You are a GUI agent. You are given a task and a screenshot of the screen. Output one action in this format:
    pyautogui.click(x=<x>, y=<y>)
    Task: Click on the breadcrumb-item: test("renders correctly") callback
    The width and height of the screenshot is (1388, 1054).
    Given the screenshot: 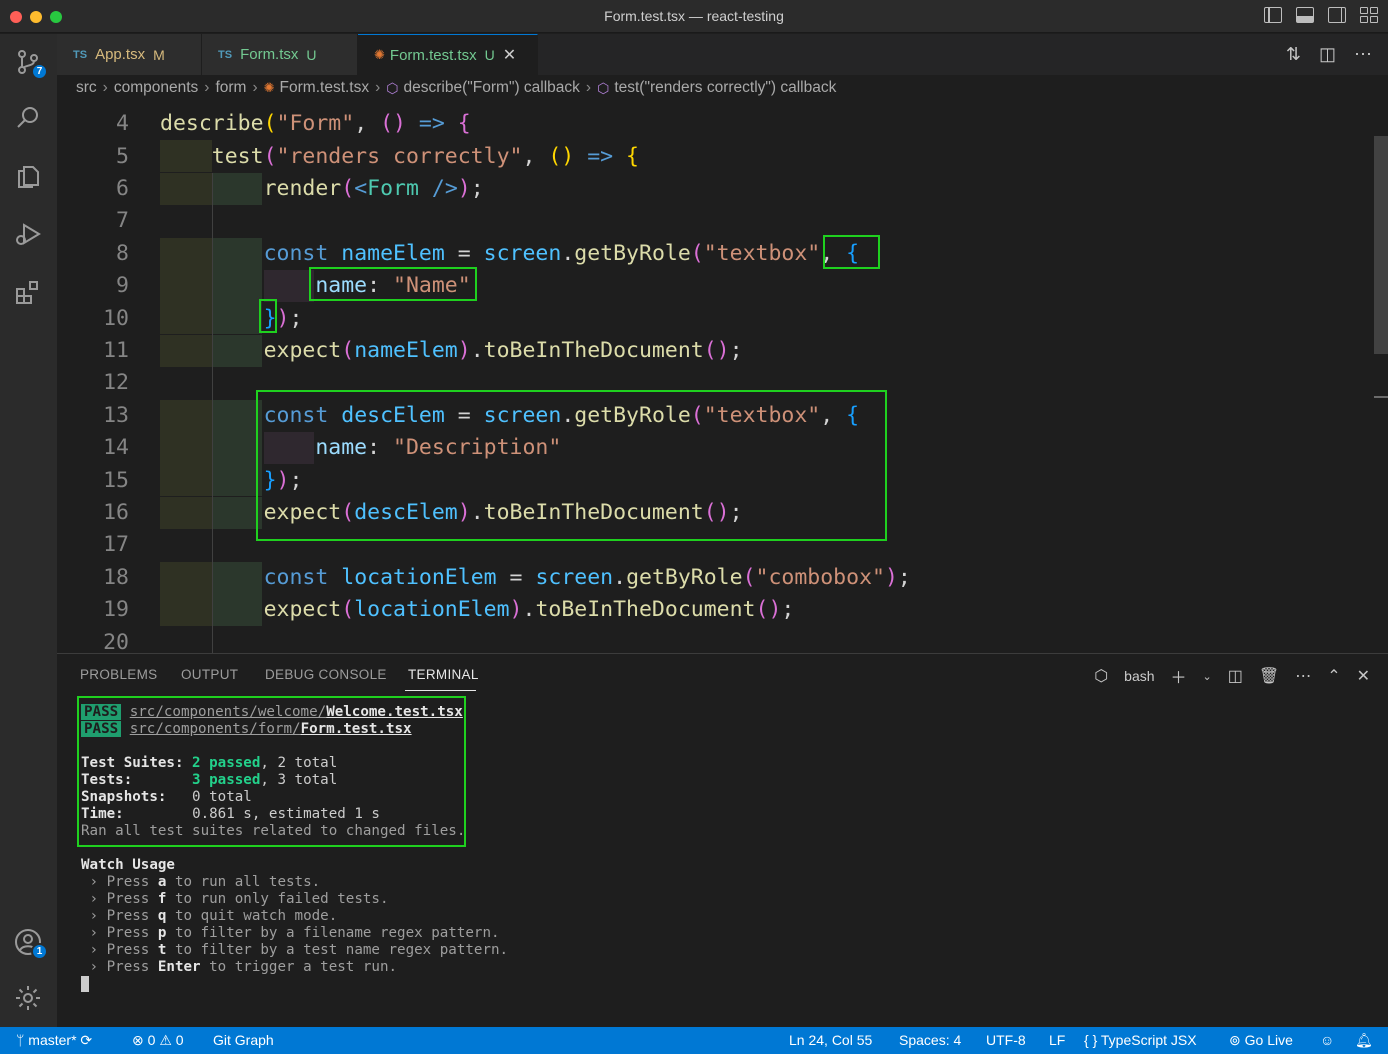 What is the action you would take?
    pyautogui.click(x=725, y=88)
    